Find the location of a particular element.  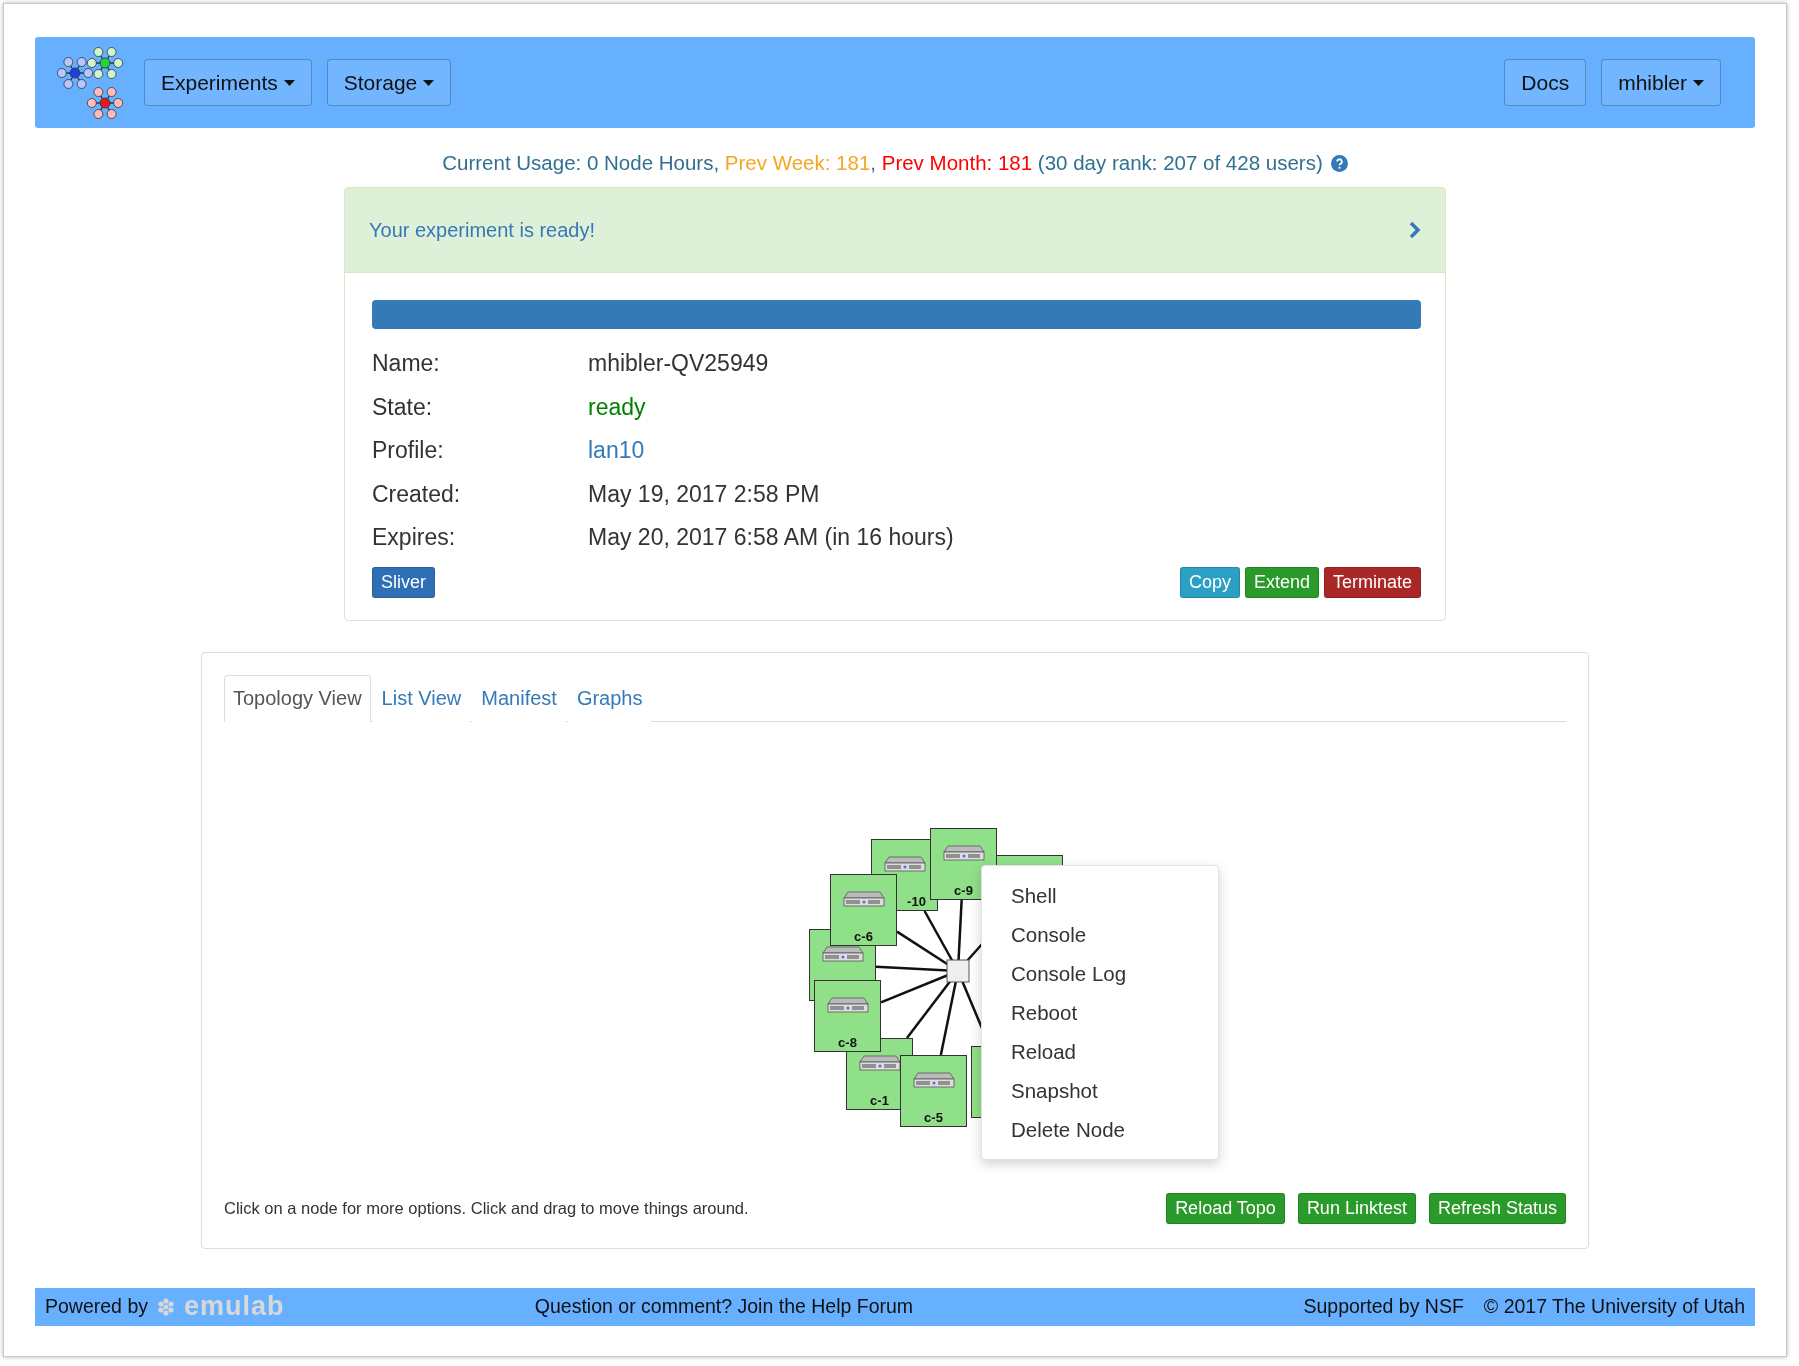

nav-menu-button: Storage is located at coordinates (389, 82).